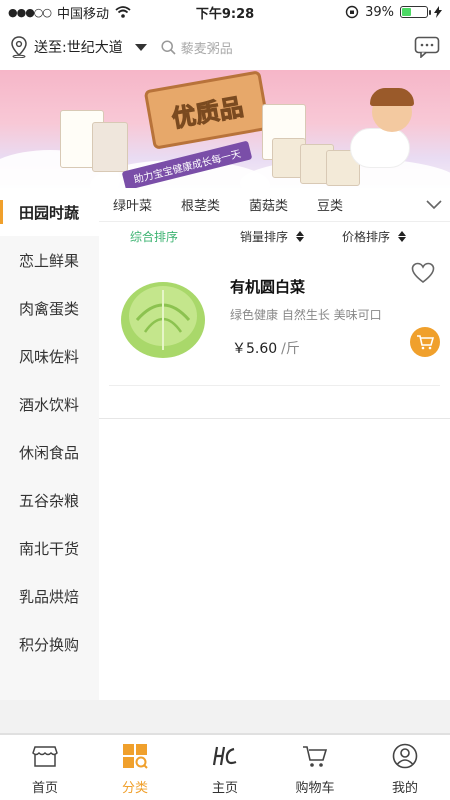  I want to click on status-bar: ●●●○○ 中国移动 下午9:28 39%, so click(225, 12).